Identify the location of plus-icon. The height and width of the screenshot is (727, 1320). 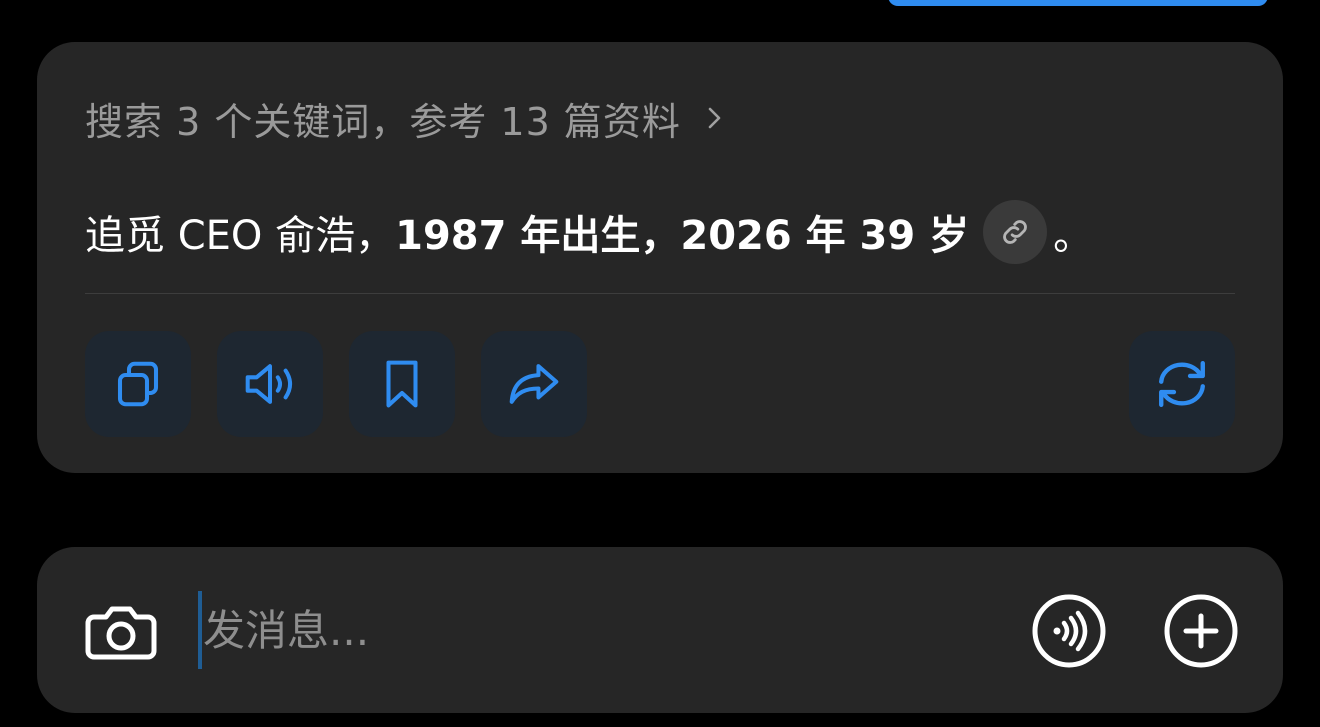
(1201, 631).